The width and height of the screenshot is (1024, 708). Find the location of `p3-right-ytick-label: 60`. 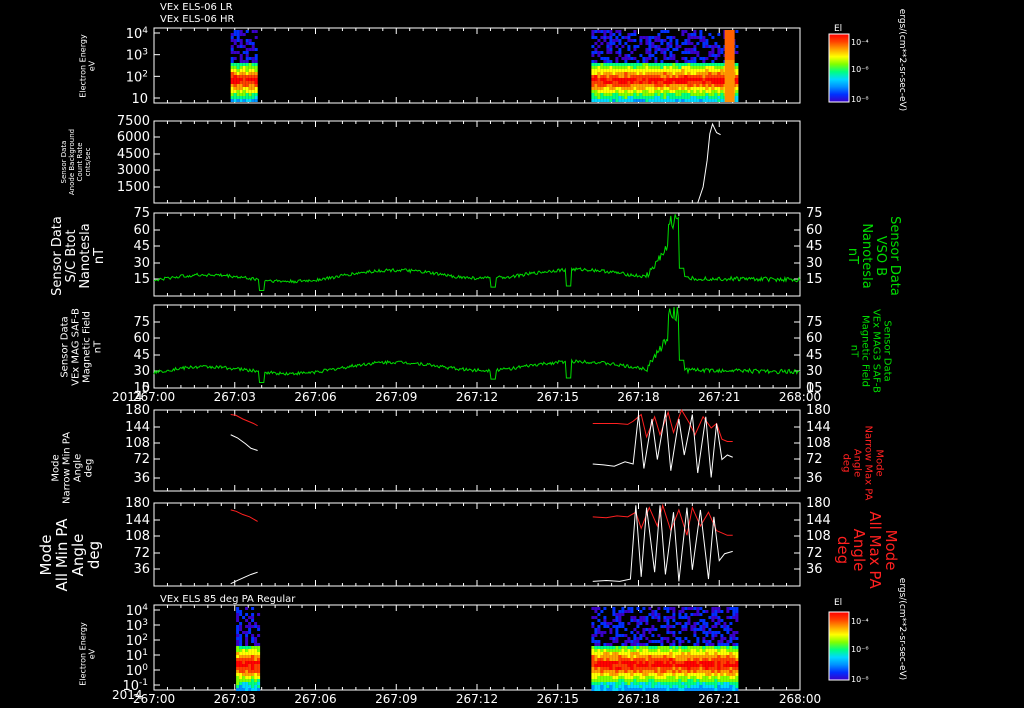

p3-right-ytick-label: 60 is located at coordinates (814, 230).